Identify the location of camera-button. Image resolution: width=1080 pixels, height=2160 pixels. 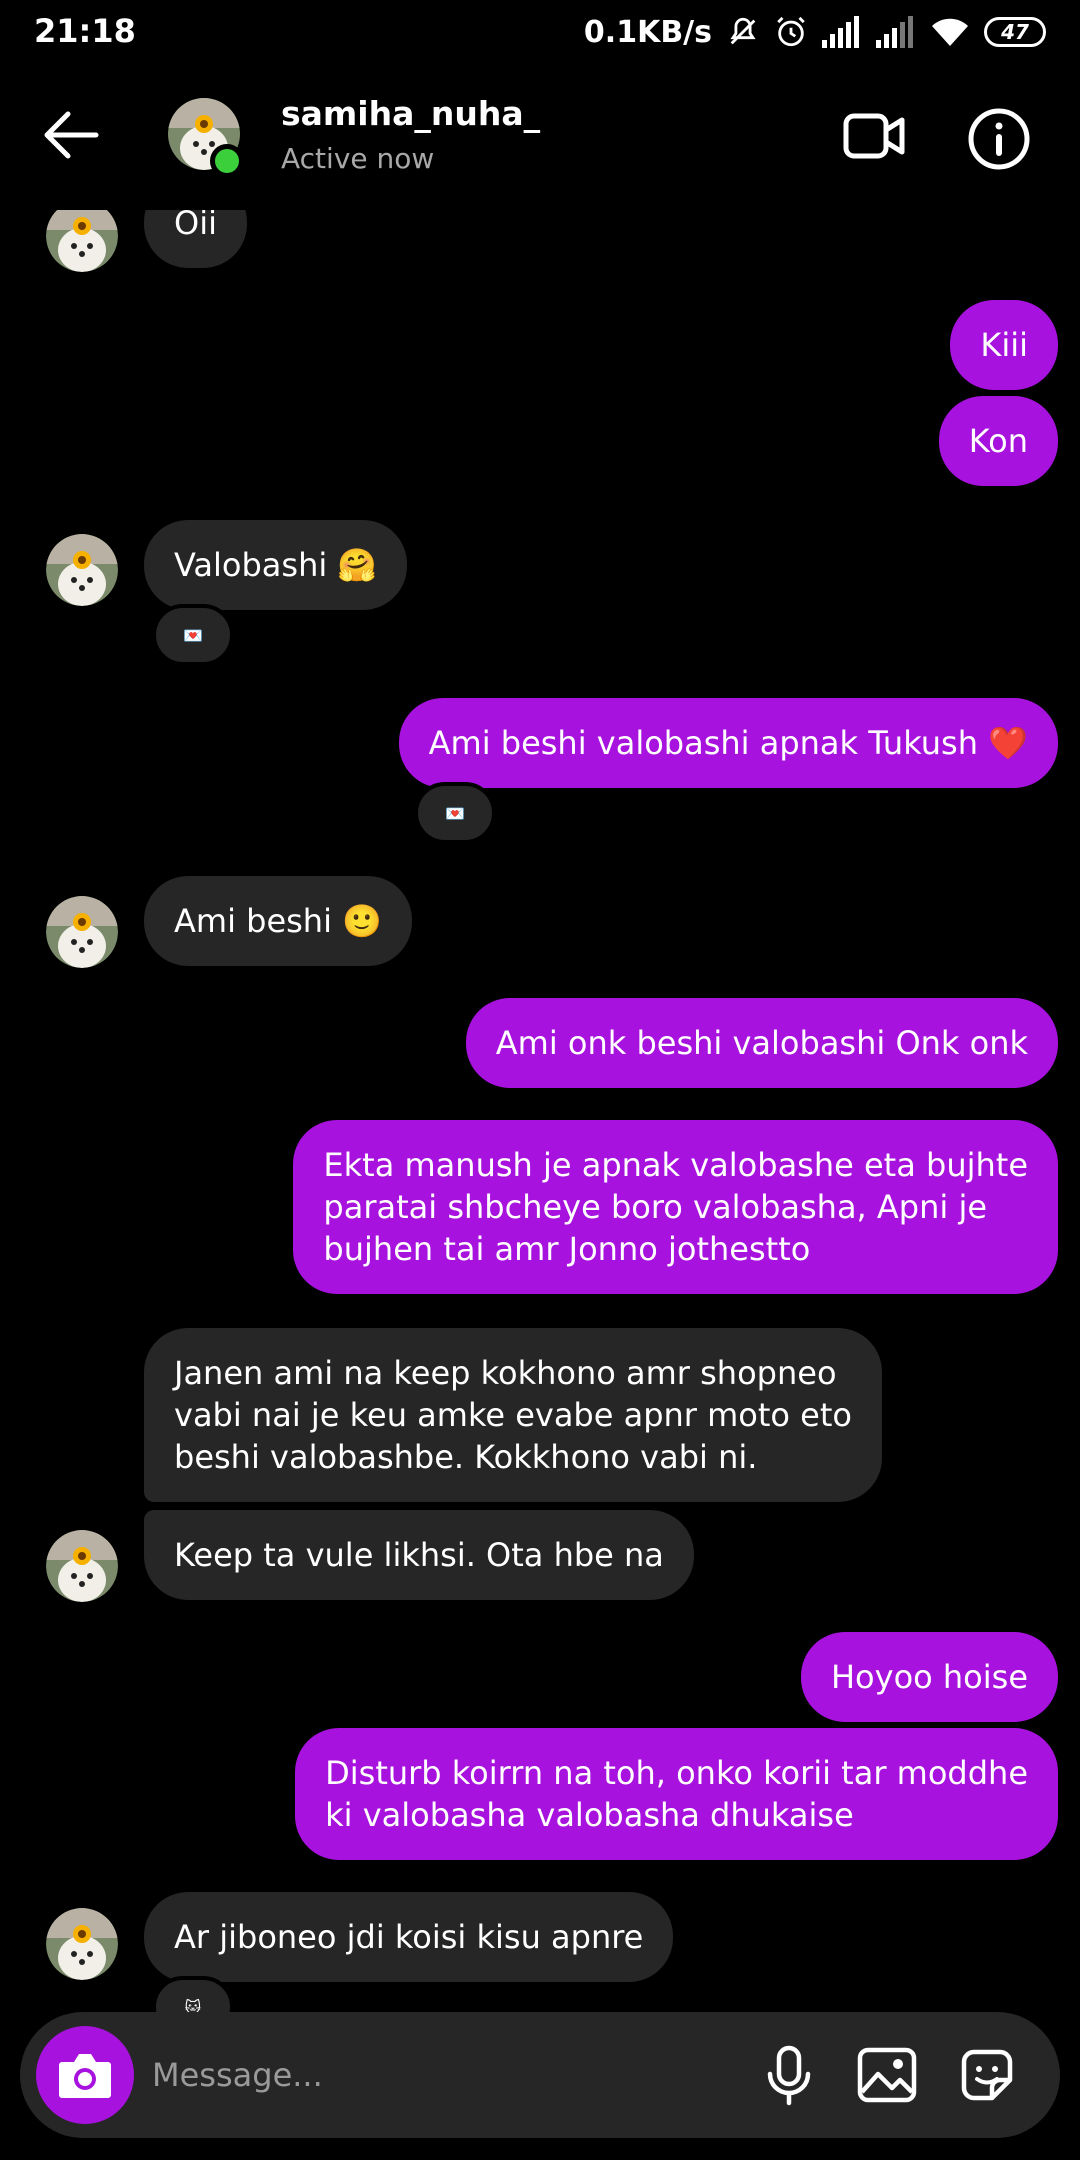
(85, 2075).